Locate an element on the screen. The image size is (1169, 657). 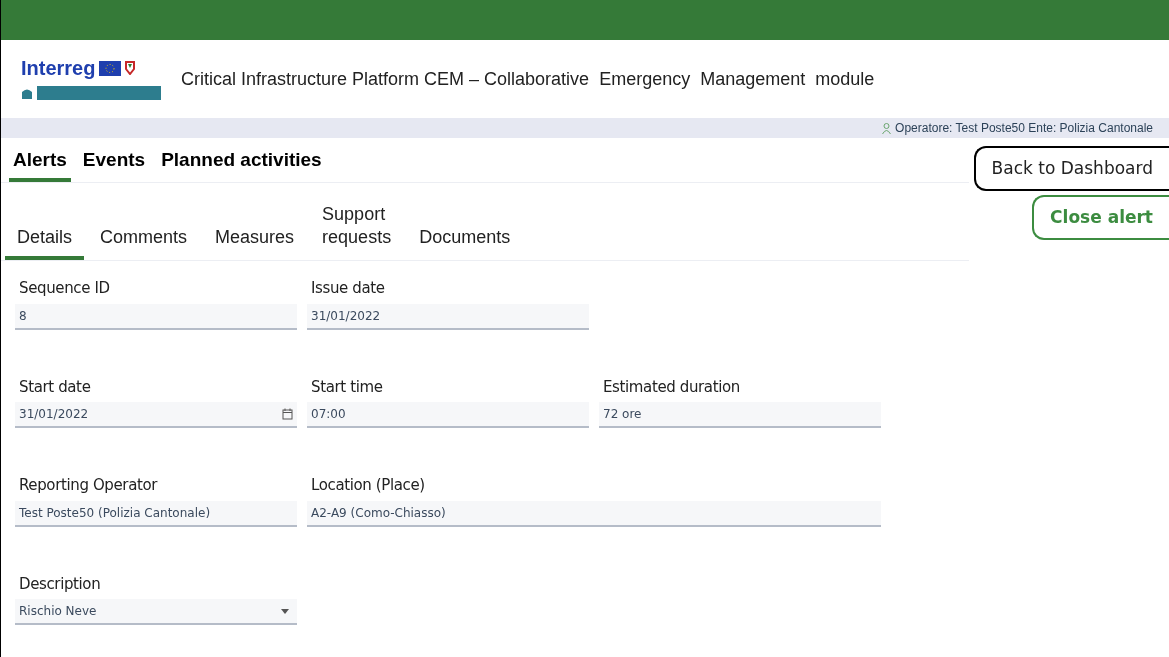
sub-tab: Support requests is located at coordinates (357, 231).